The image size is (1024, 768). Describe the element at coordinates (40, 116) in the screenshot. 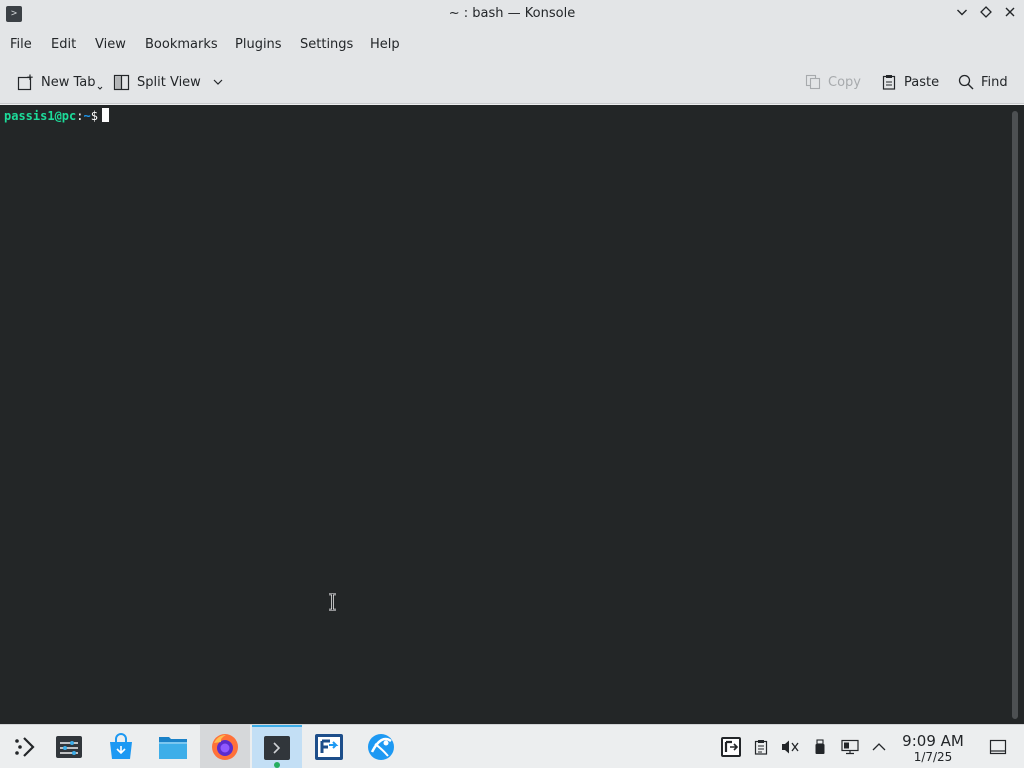

I see `prompt-user-host: passis1@pc` at that location.